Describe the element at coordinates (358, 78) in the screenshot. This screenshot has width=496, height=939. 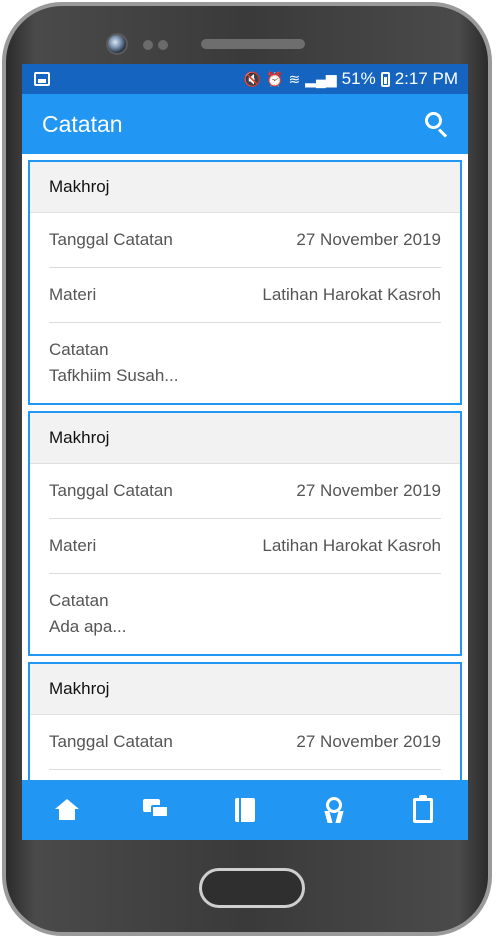
I see `battery-percent: 51%` at that location.